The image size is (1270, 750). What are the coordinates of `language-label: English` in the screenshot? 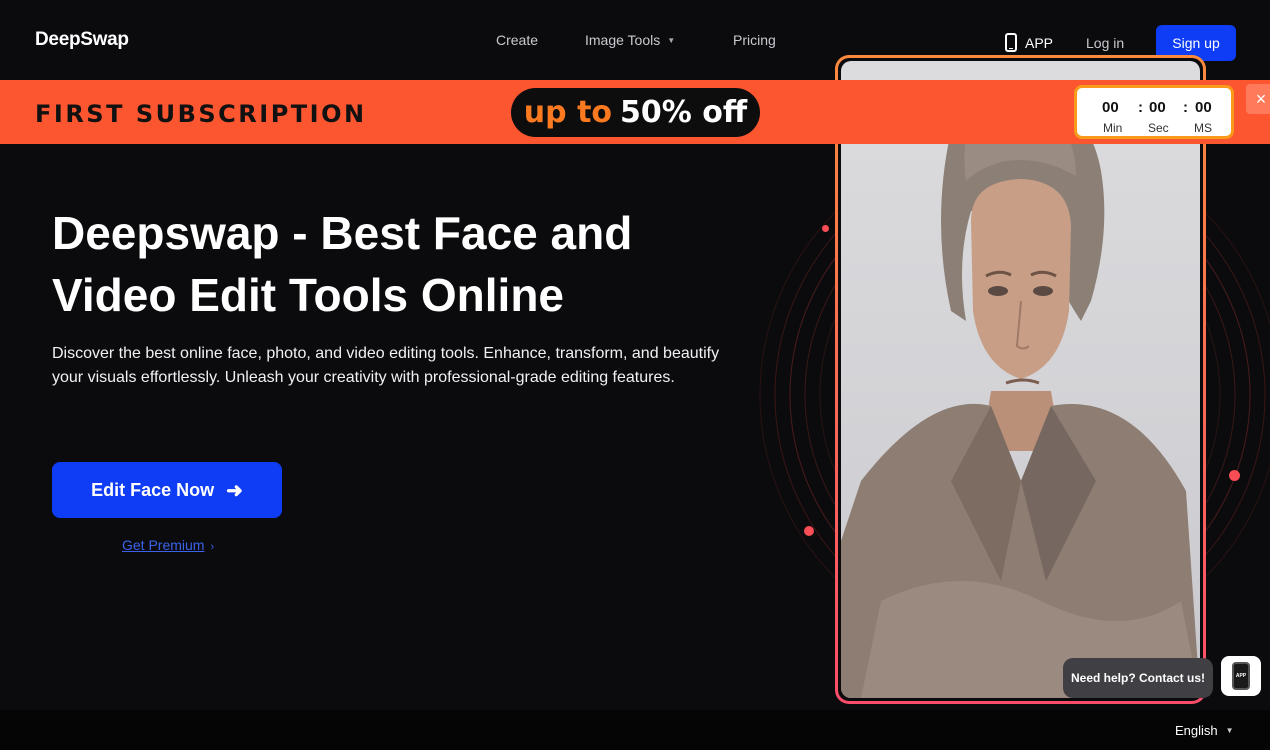 It's located at (1196, 730).